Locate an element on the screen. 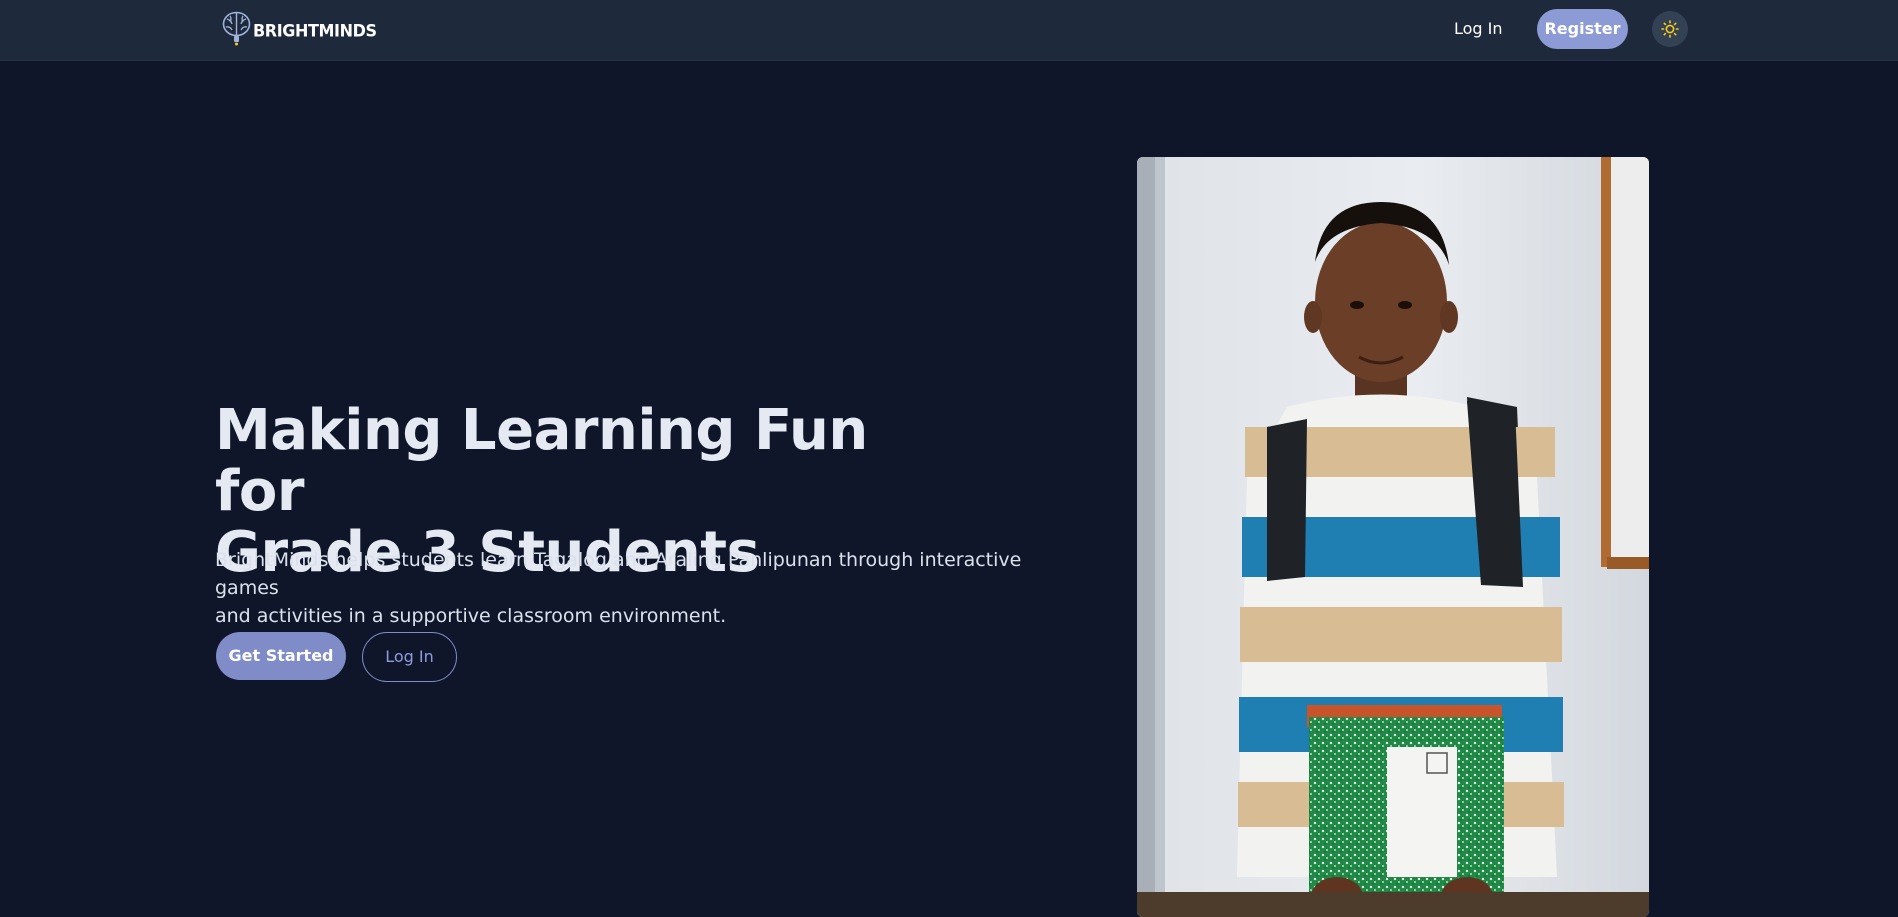  get-started-button: Get Started is located at coordinates (281, 656).